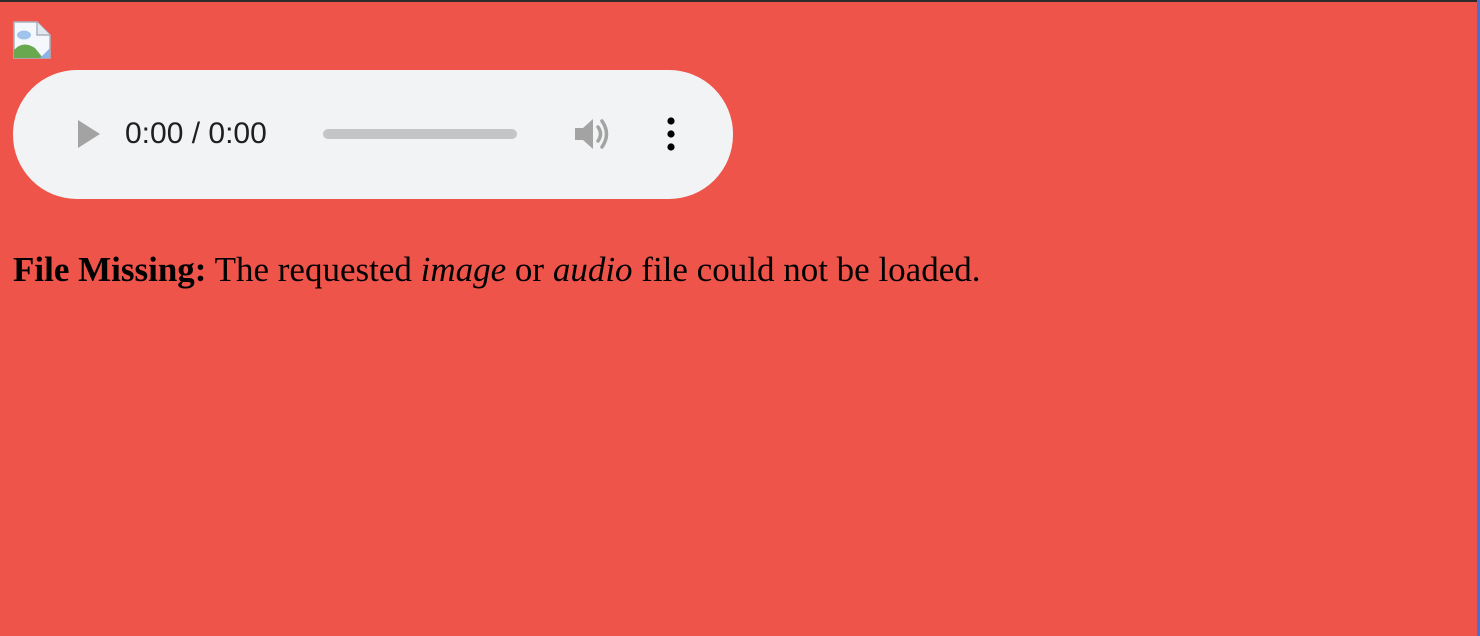 This screenshot has width=1480, height=636. I want to click on play-icon, so click(89, 134).